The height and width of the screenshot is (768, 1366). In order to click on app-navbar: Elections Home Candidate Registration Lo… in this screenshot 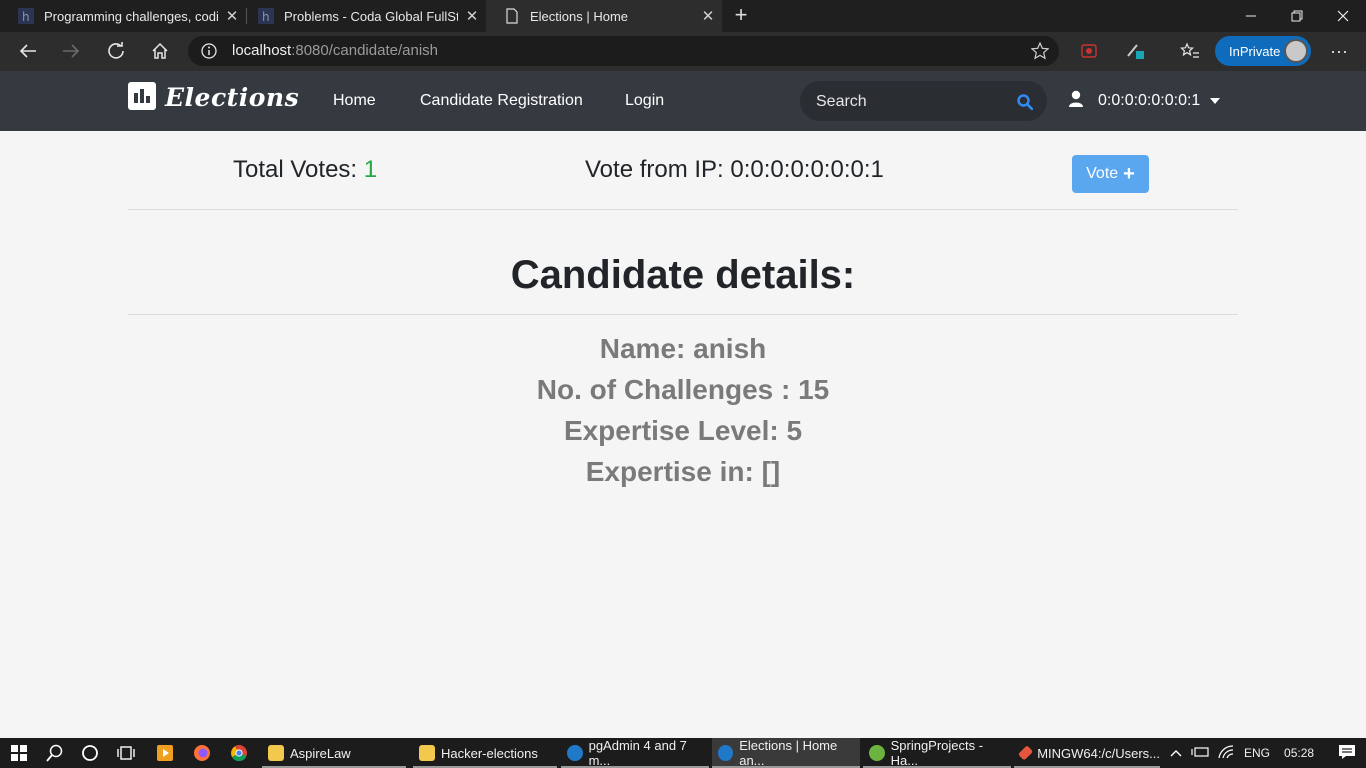, I will do `click(683, 101)`.